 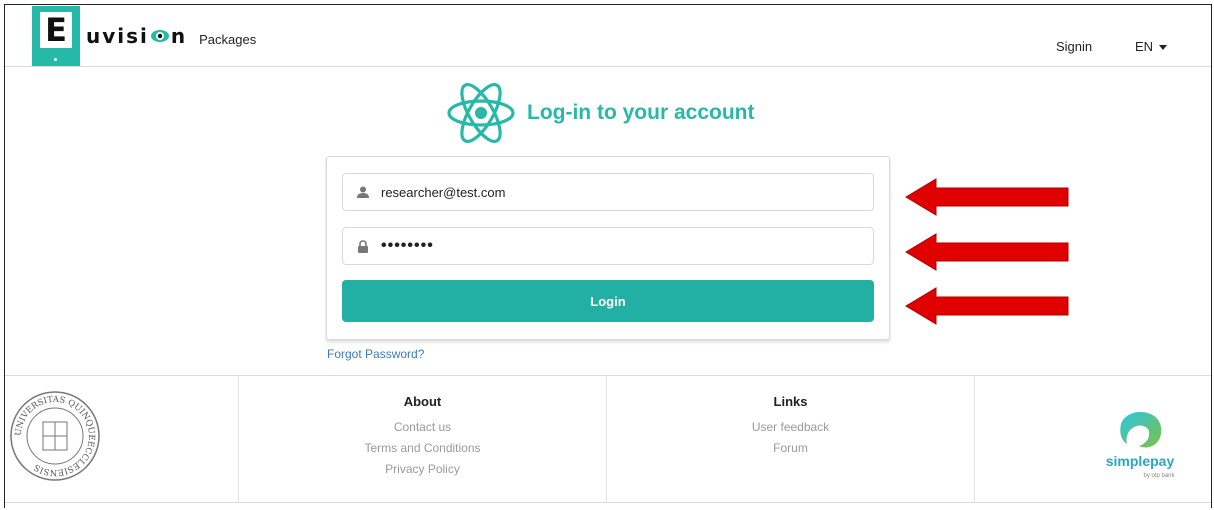 What do you see at coordinates (375, 354) in the screenshot?
I see `forgot-password-link: Forgot Password?` at bounding box center [375, 354].